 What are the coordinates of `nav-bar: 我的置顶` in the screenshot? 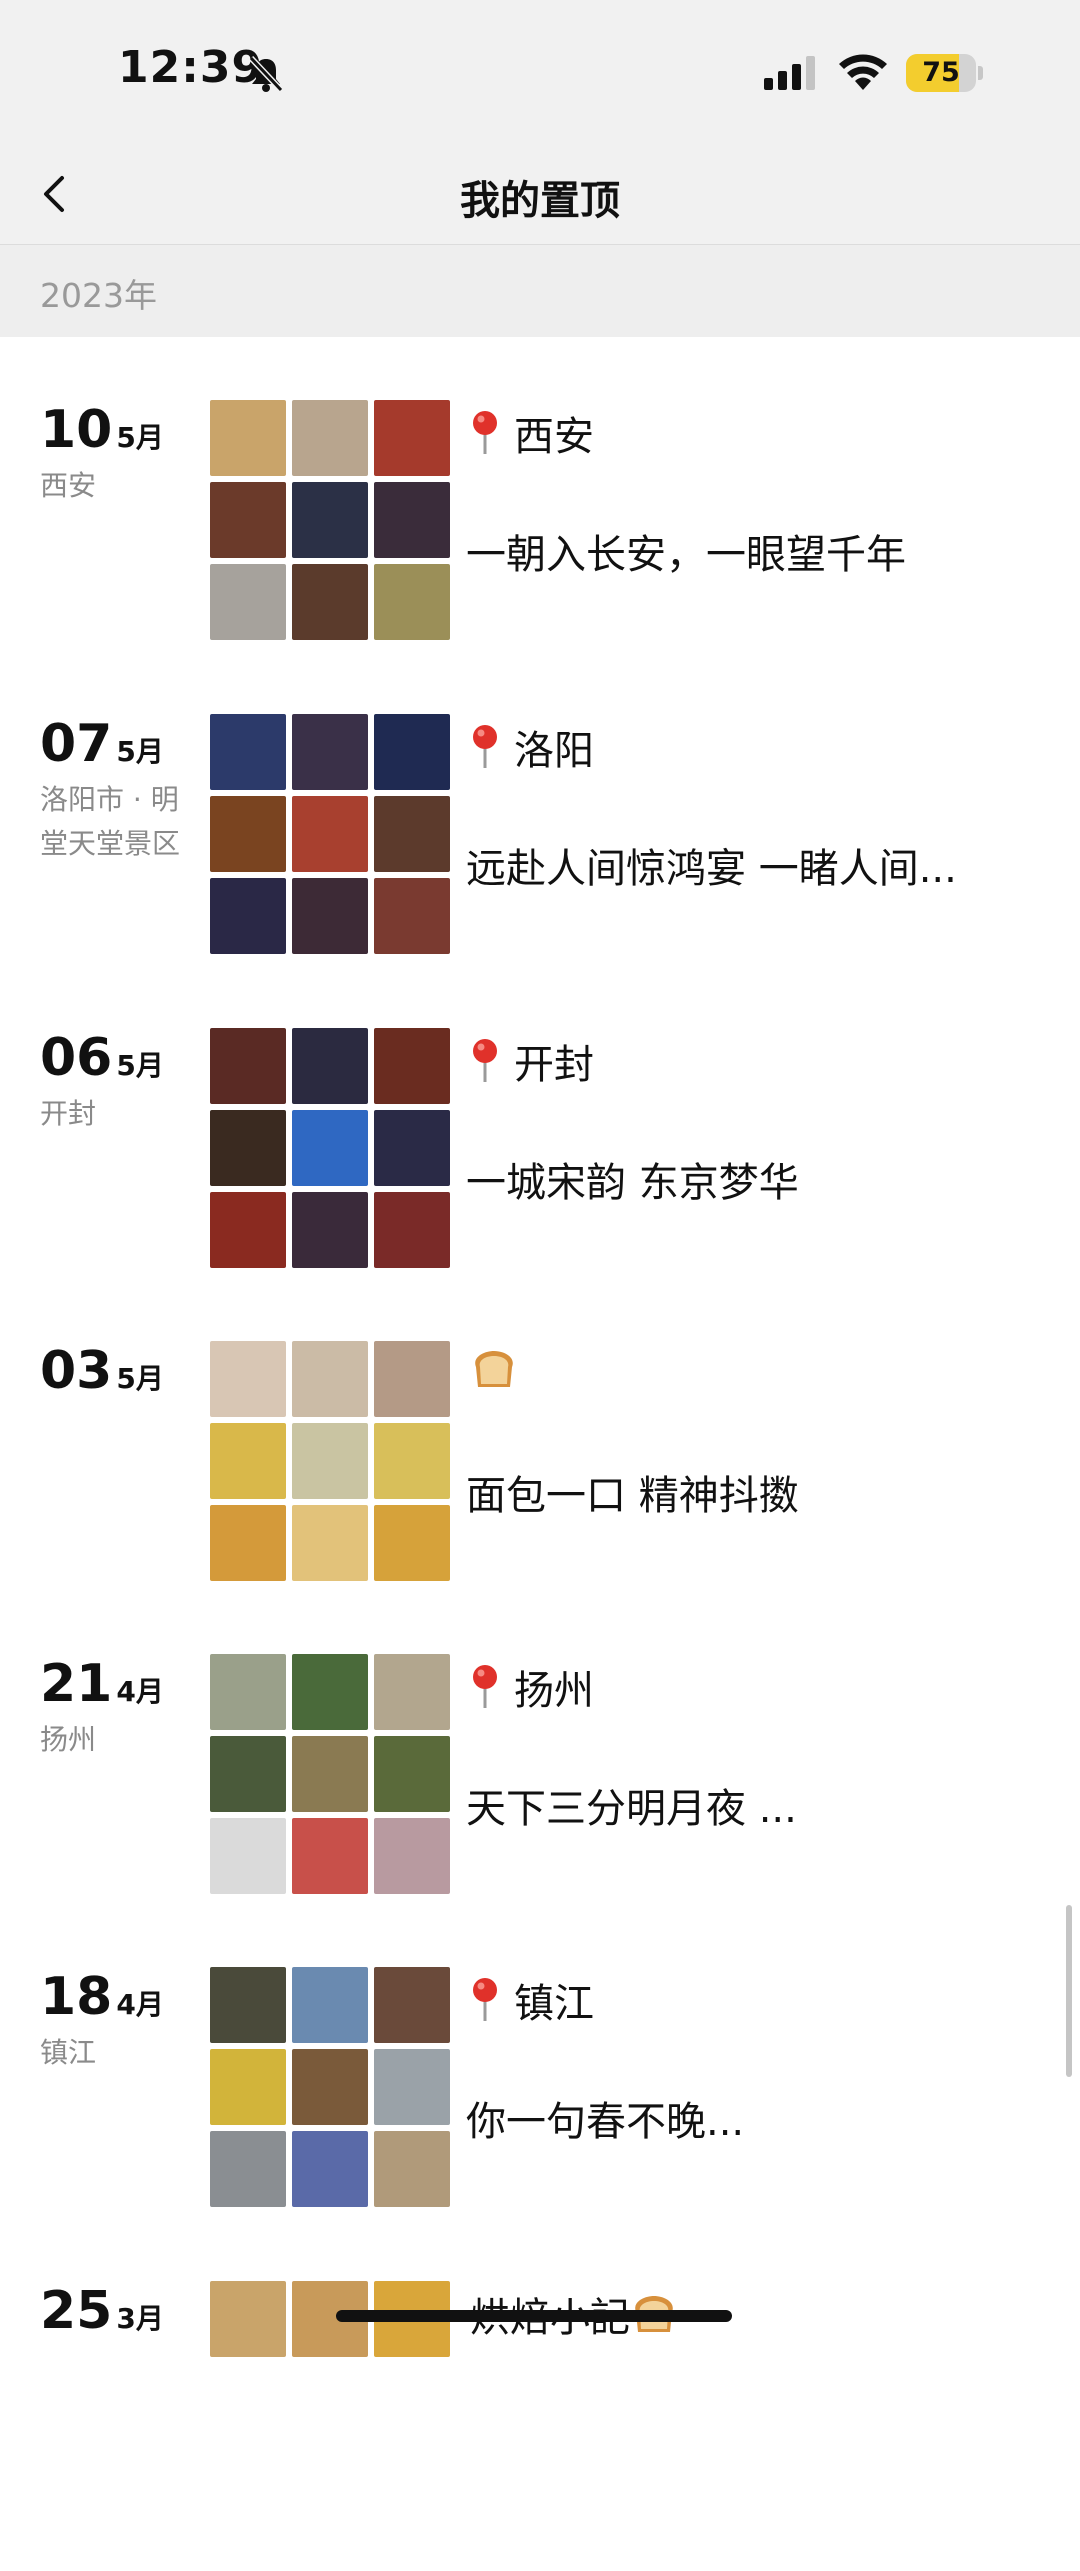 It's located at (540, 197).